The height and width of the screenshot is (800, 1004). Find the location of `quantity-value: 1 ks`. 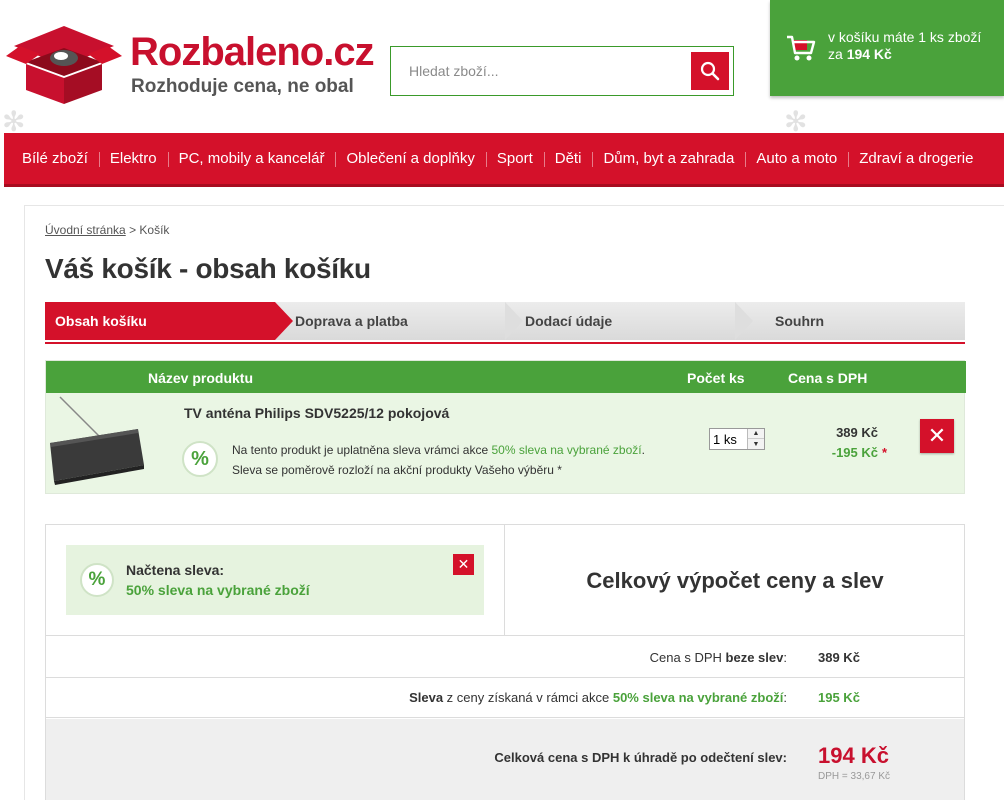

quantity-value: 1 ks is located at coordinates (725, 439).